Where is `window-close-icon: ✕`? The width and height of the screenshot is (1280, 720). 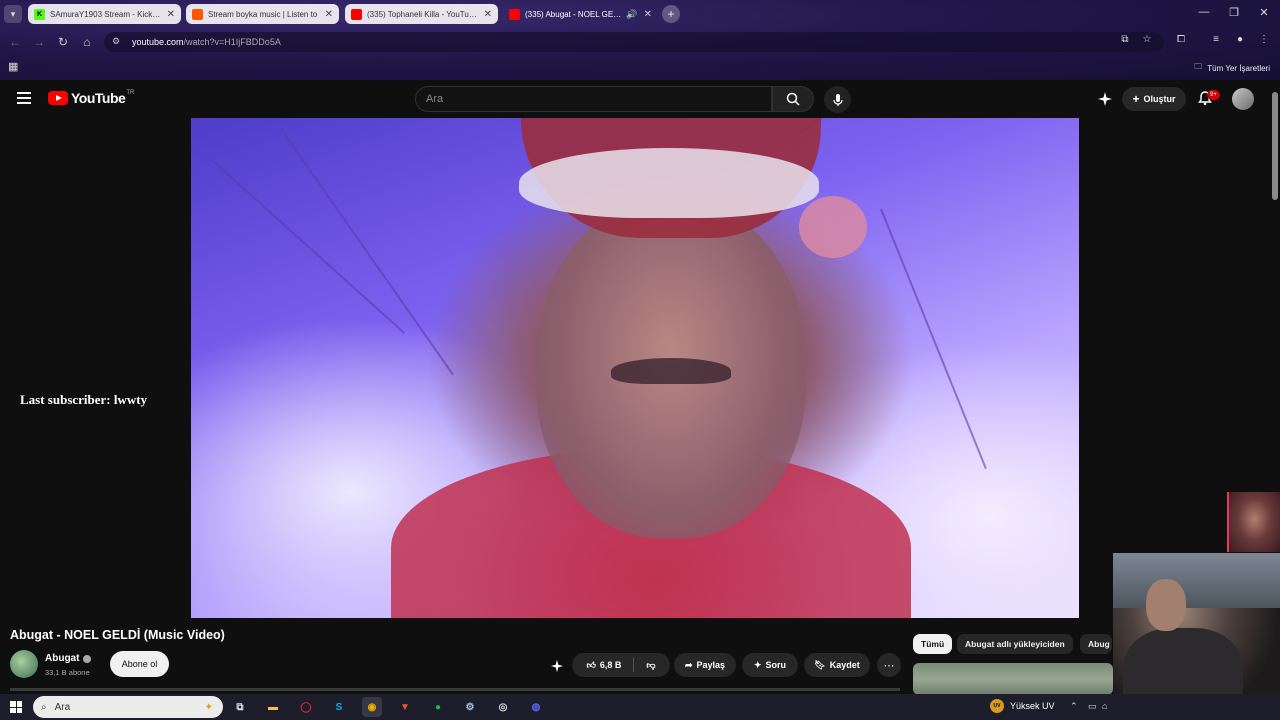 window-close-icon: ✕ is located at coordinates (1264, 12).